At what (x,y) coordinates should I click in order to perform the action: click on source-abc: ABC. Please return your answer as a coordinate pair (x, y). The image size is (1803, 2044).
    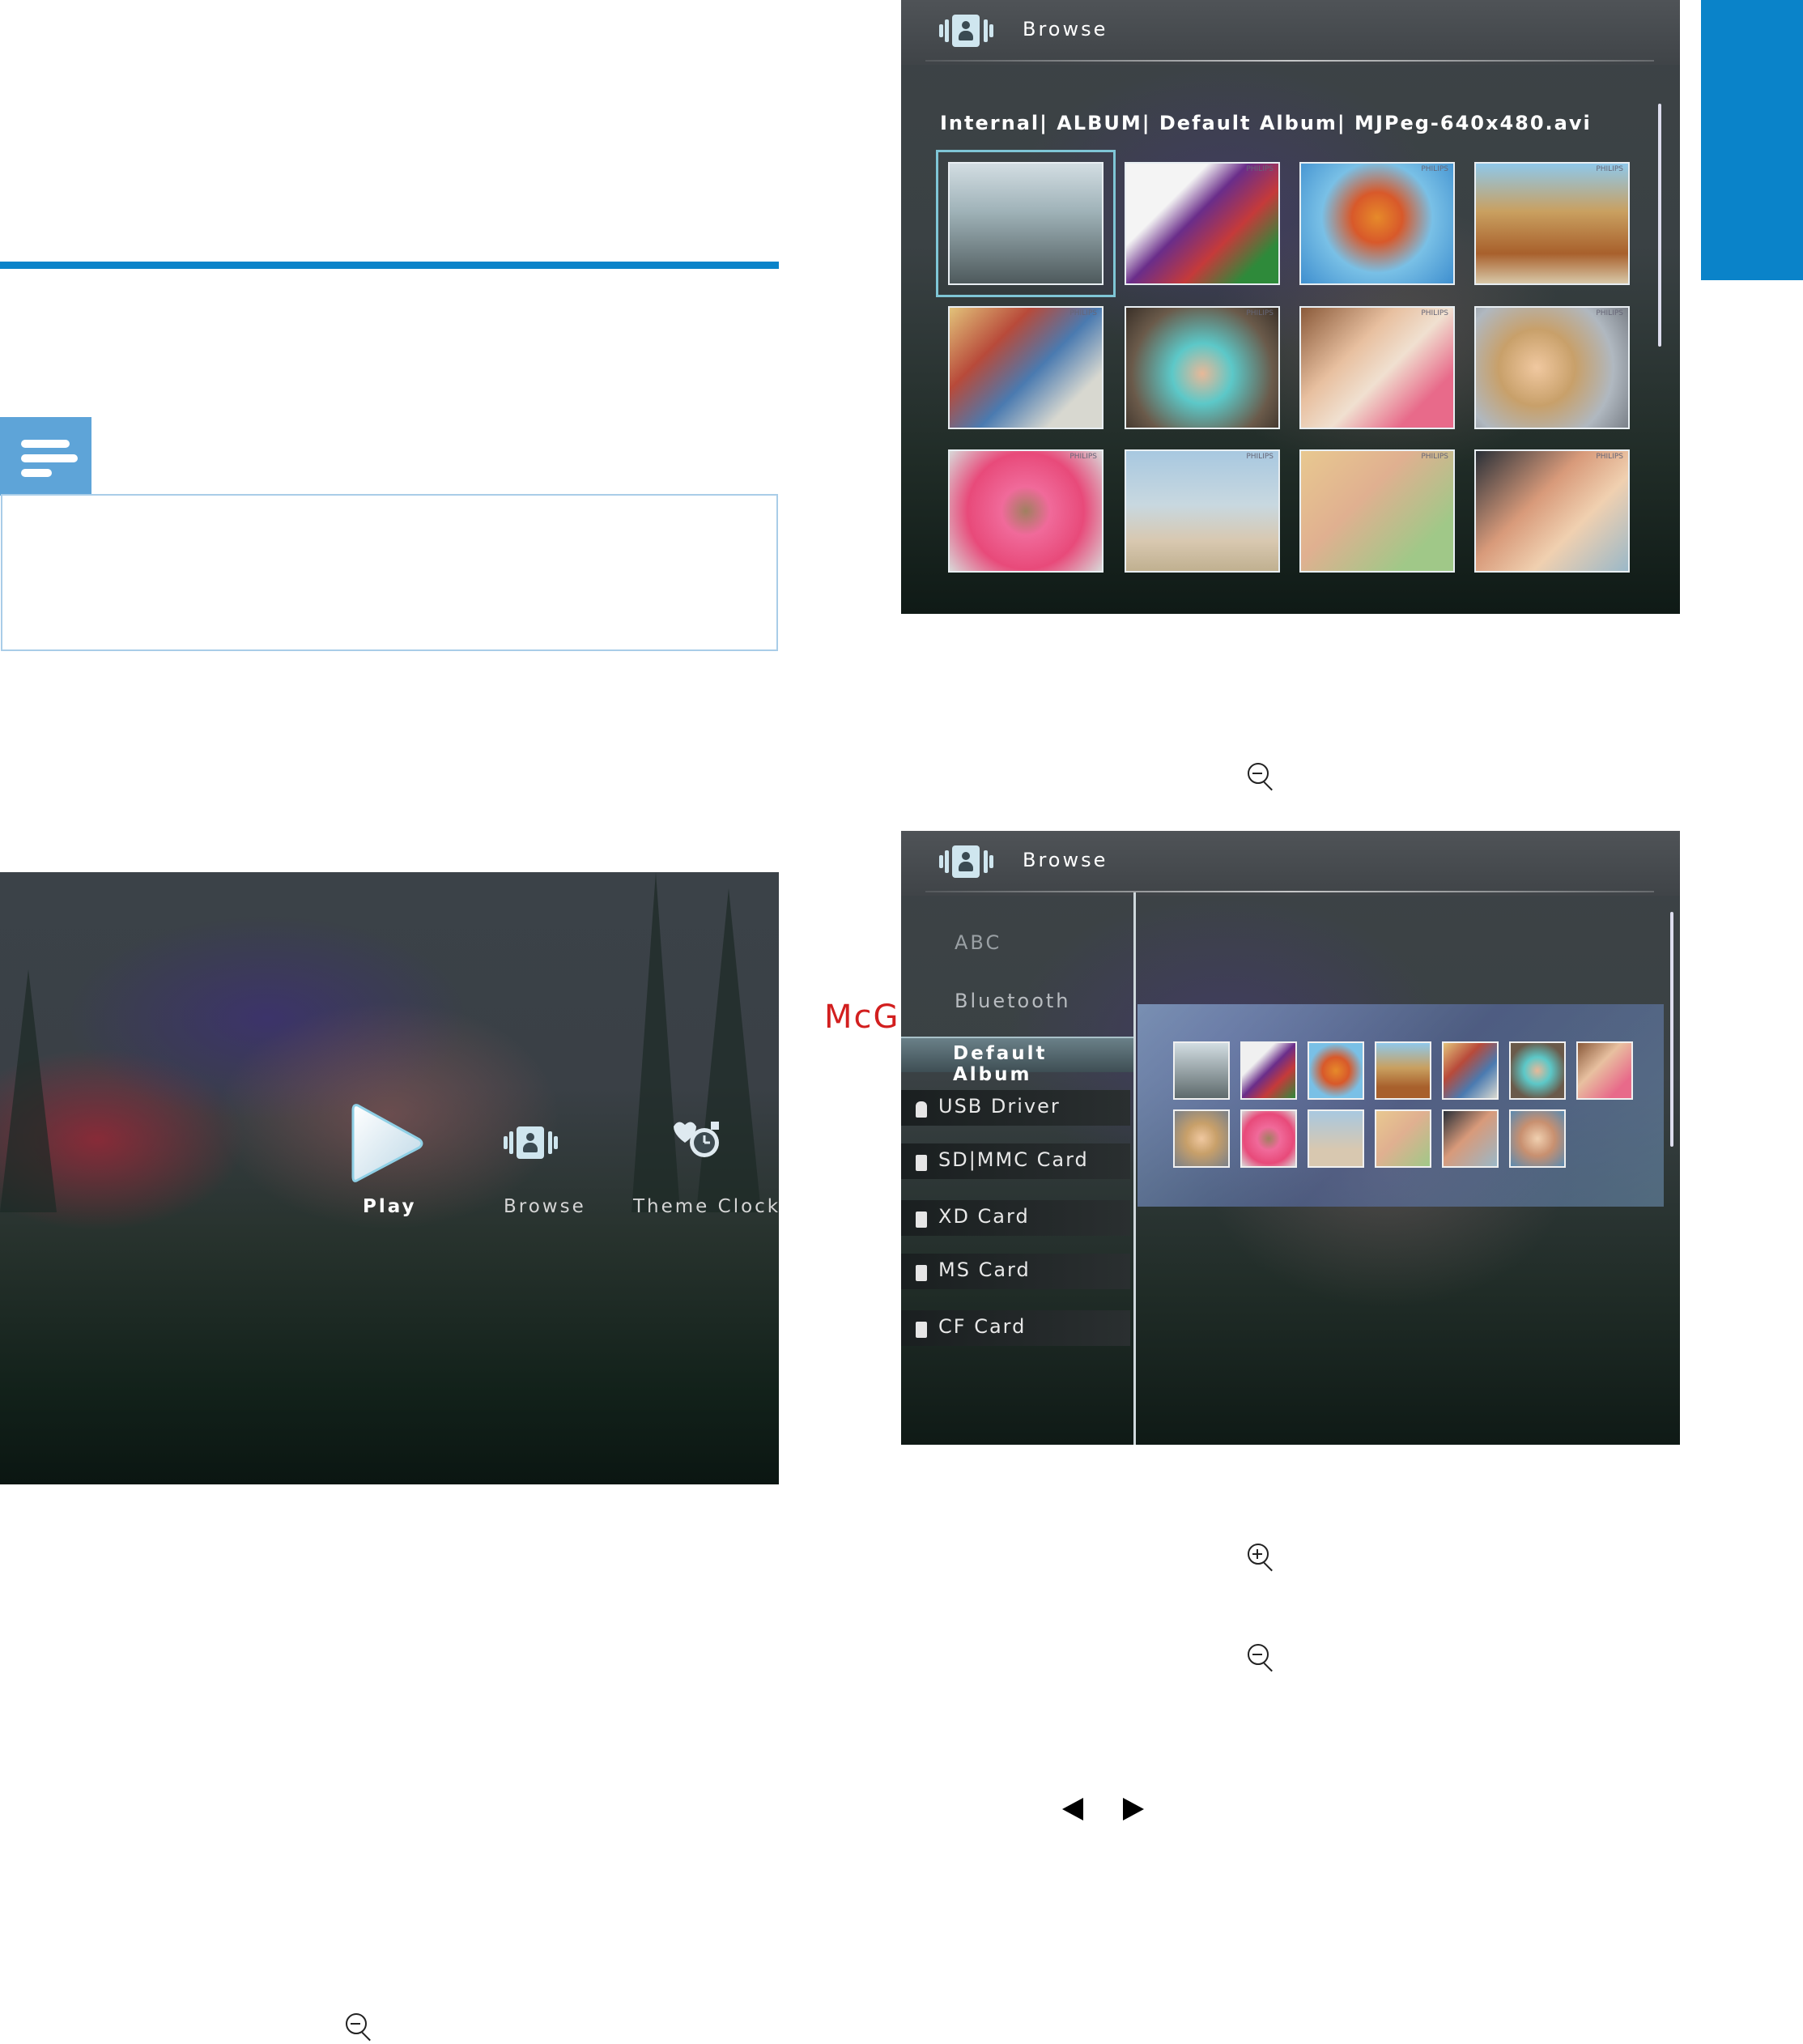
    Looking at the image, I should click on (978, 942).